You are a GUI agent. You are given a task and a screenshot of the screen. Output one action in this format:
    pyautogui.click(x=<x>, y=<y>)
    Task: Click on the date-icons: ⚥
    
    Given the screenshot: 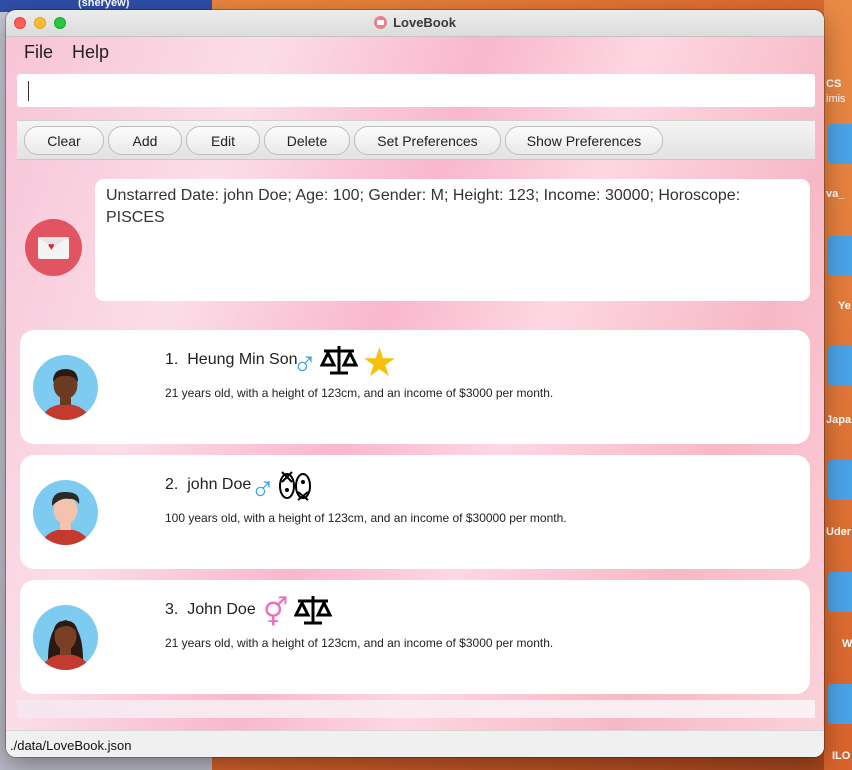 What is the action you would take?
    pyautogui.click(x=298, y=612)
    